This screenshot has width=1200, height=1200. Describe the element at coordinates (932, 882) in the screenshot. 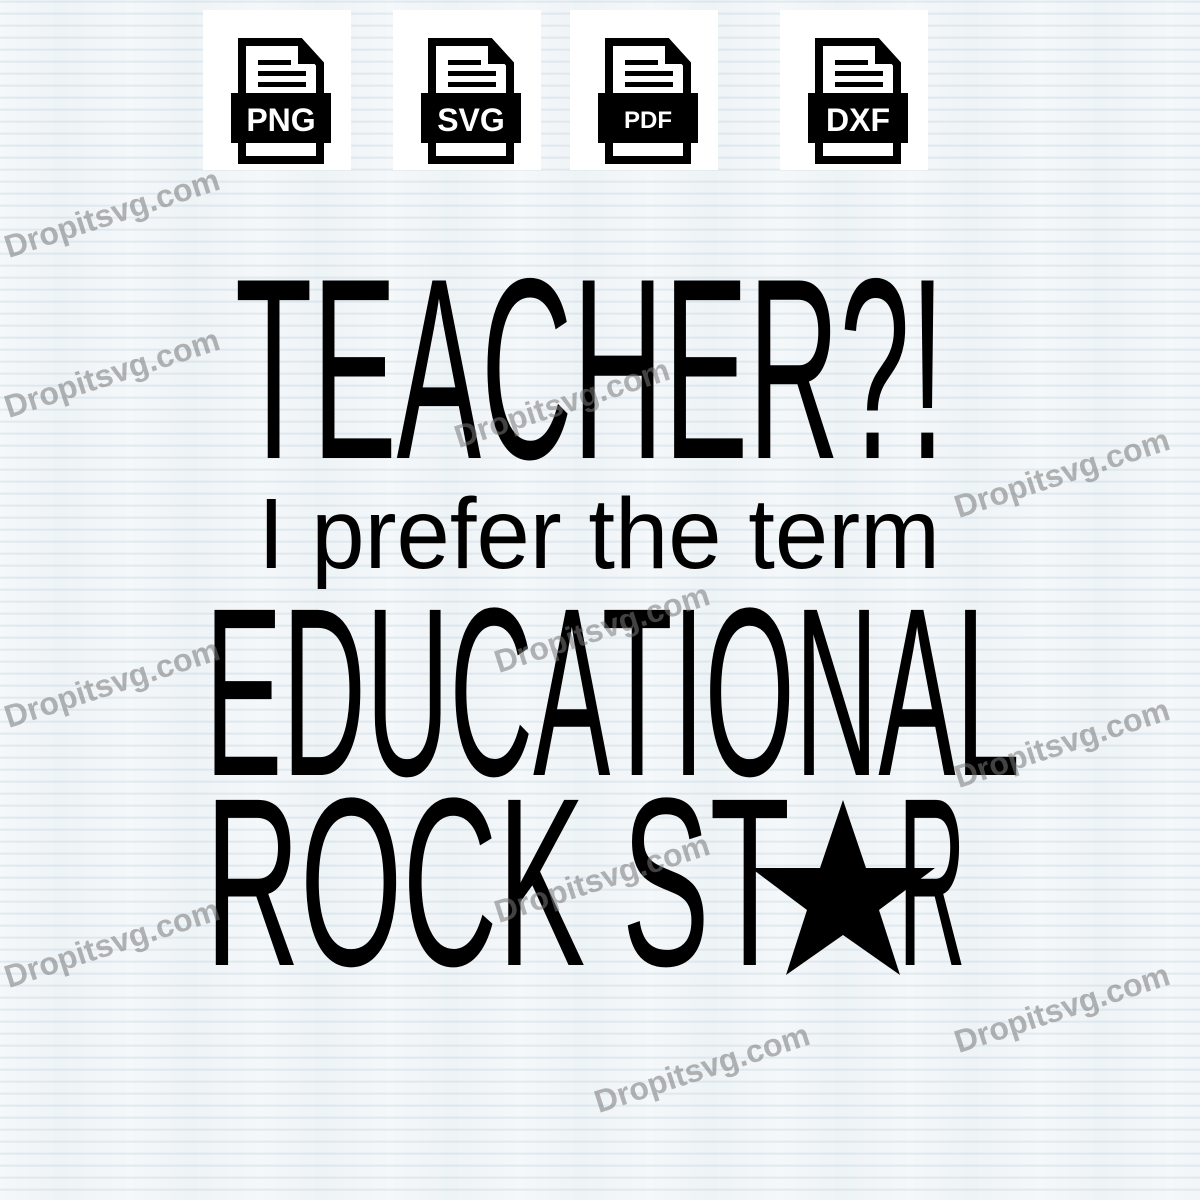

I see `design-line-r: R` at that location.